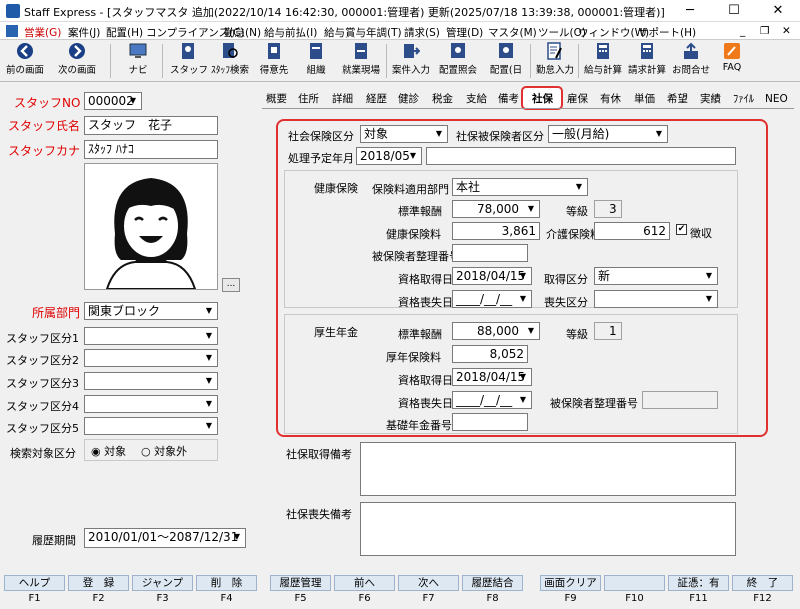 Image resolution: width=800 pixels, height=609 pixels. I want to click on history-period-select: 2010/01/01～2087/12/31 ▼, so click(165, 538).